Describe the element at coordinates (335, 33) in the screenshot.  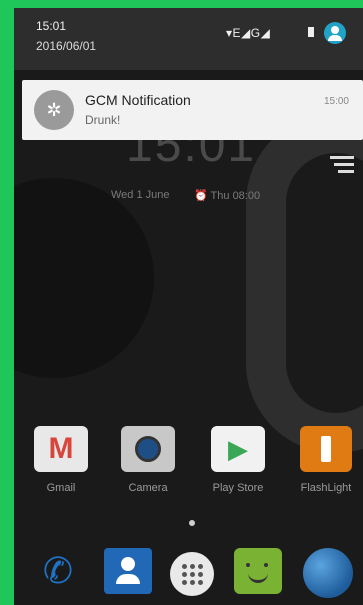
I see `user-avatar-icon` at that location.